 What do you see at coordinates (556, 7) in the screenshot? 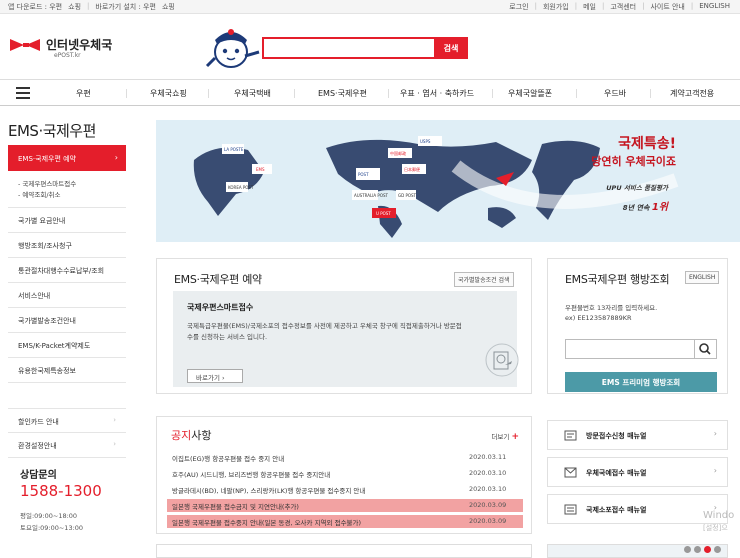
I see `signup-link: 회원가입` at bounding box center [556, 7].